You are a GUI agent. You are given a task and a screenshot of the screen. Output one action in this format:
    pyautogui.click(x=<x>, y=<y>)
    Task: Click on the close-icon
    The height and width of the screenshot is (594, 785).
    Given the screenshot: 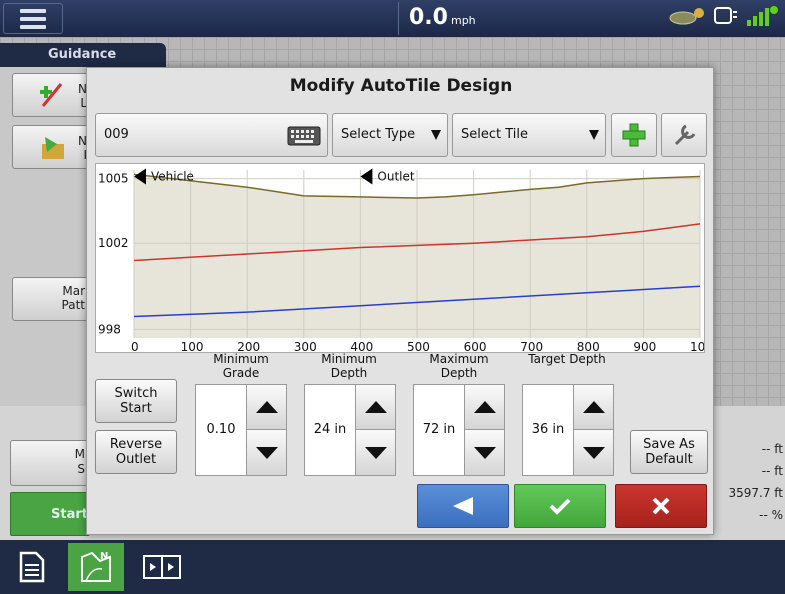 What is the action you would take?
    pyautogui.click(x=661, y=506)
    